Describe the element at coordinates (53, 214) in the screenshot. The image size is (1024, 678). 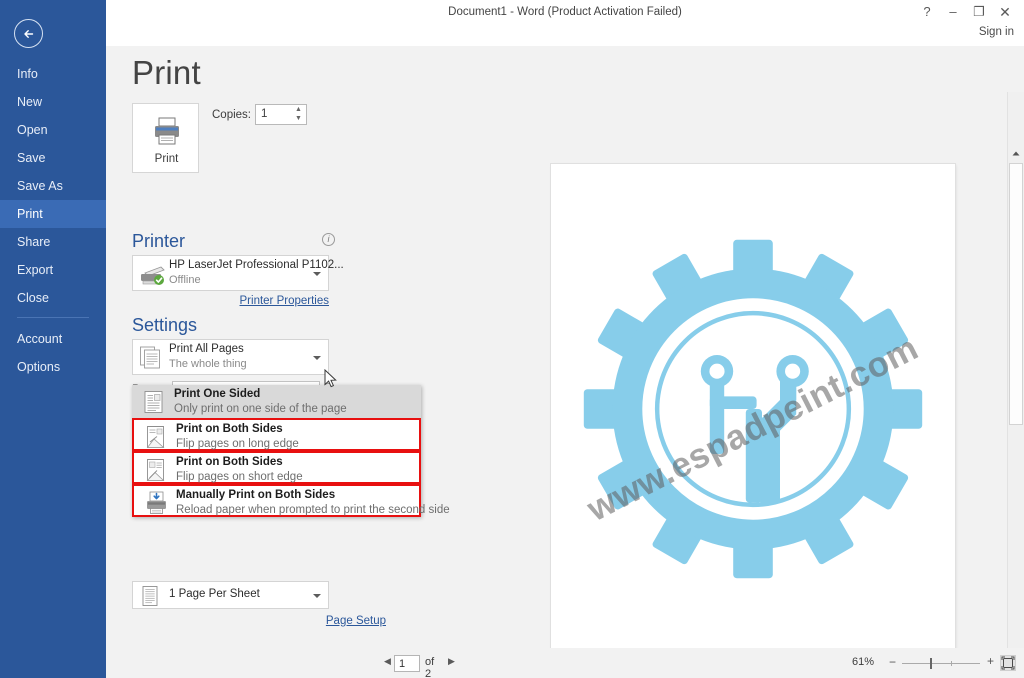
I see `sidebar-item-print: Print` at that location.